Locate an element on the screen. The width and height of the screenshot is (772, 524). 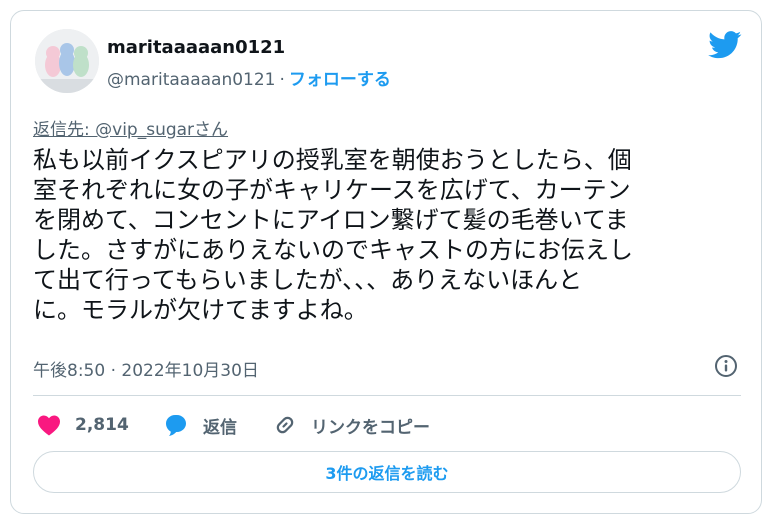
follow-link: フォローする is located at coordinates (340, 80).